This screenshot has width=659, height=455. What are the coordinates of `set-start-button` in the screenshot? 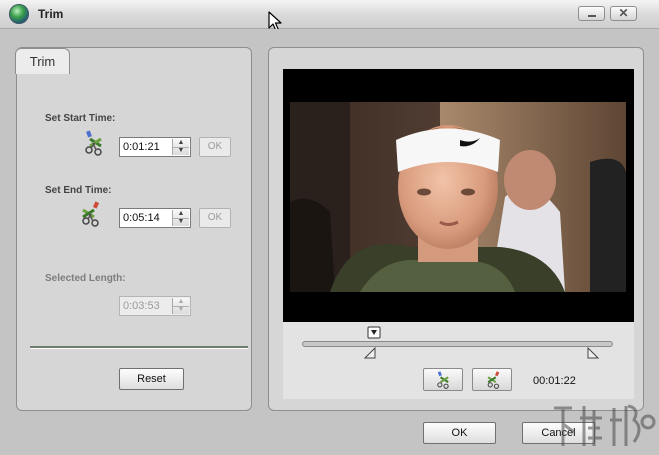 It's located at (443, 379).